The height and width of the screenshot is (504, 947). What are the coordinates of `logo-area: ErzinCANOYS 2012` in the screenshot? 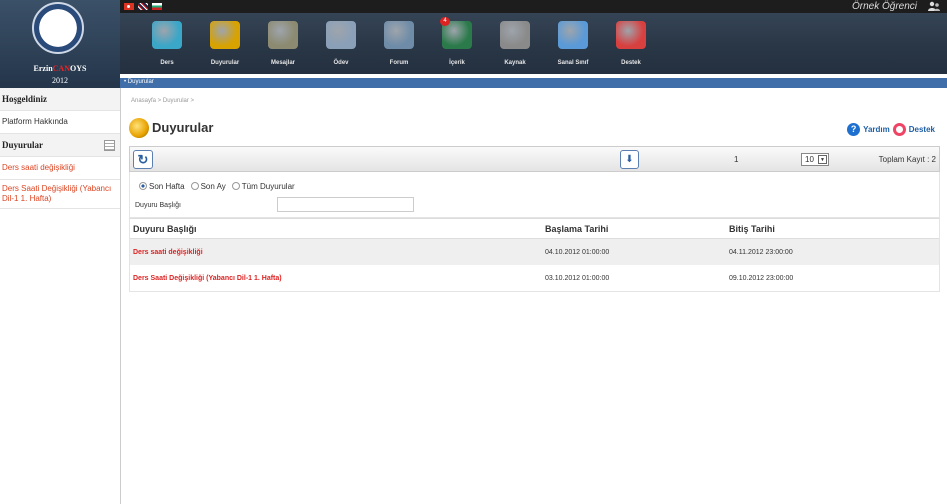 It's located at (60, 44).